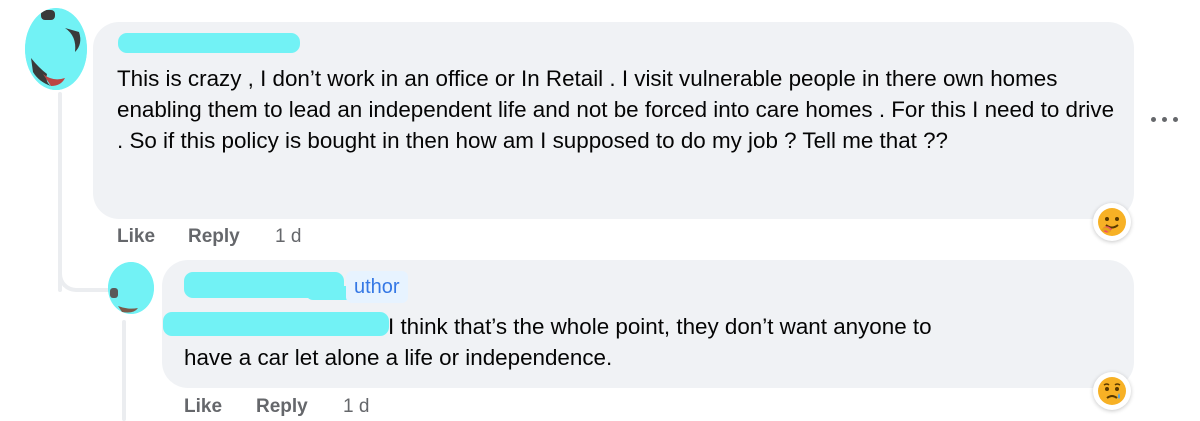 This screenshot has height=421, width=1200. I want to click on sad-emoji-icon, so click(1112, 391).